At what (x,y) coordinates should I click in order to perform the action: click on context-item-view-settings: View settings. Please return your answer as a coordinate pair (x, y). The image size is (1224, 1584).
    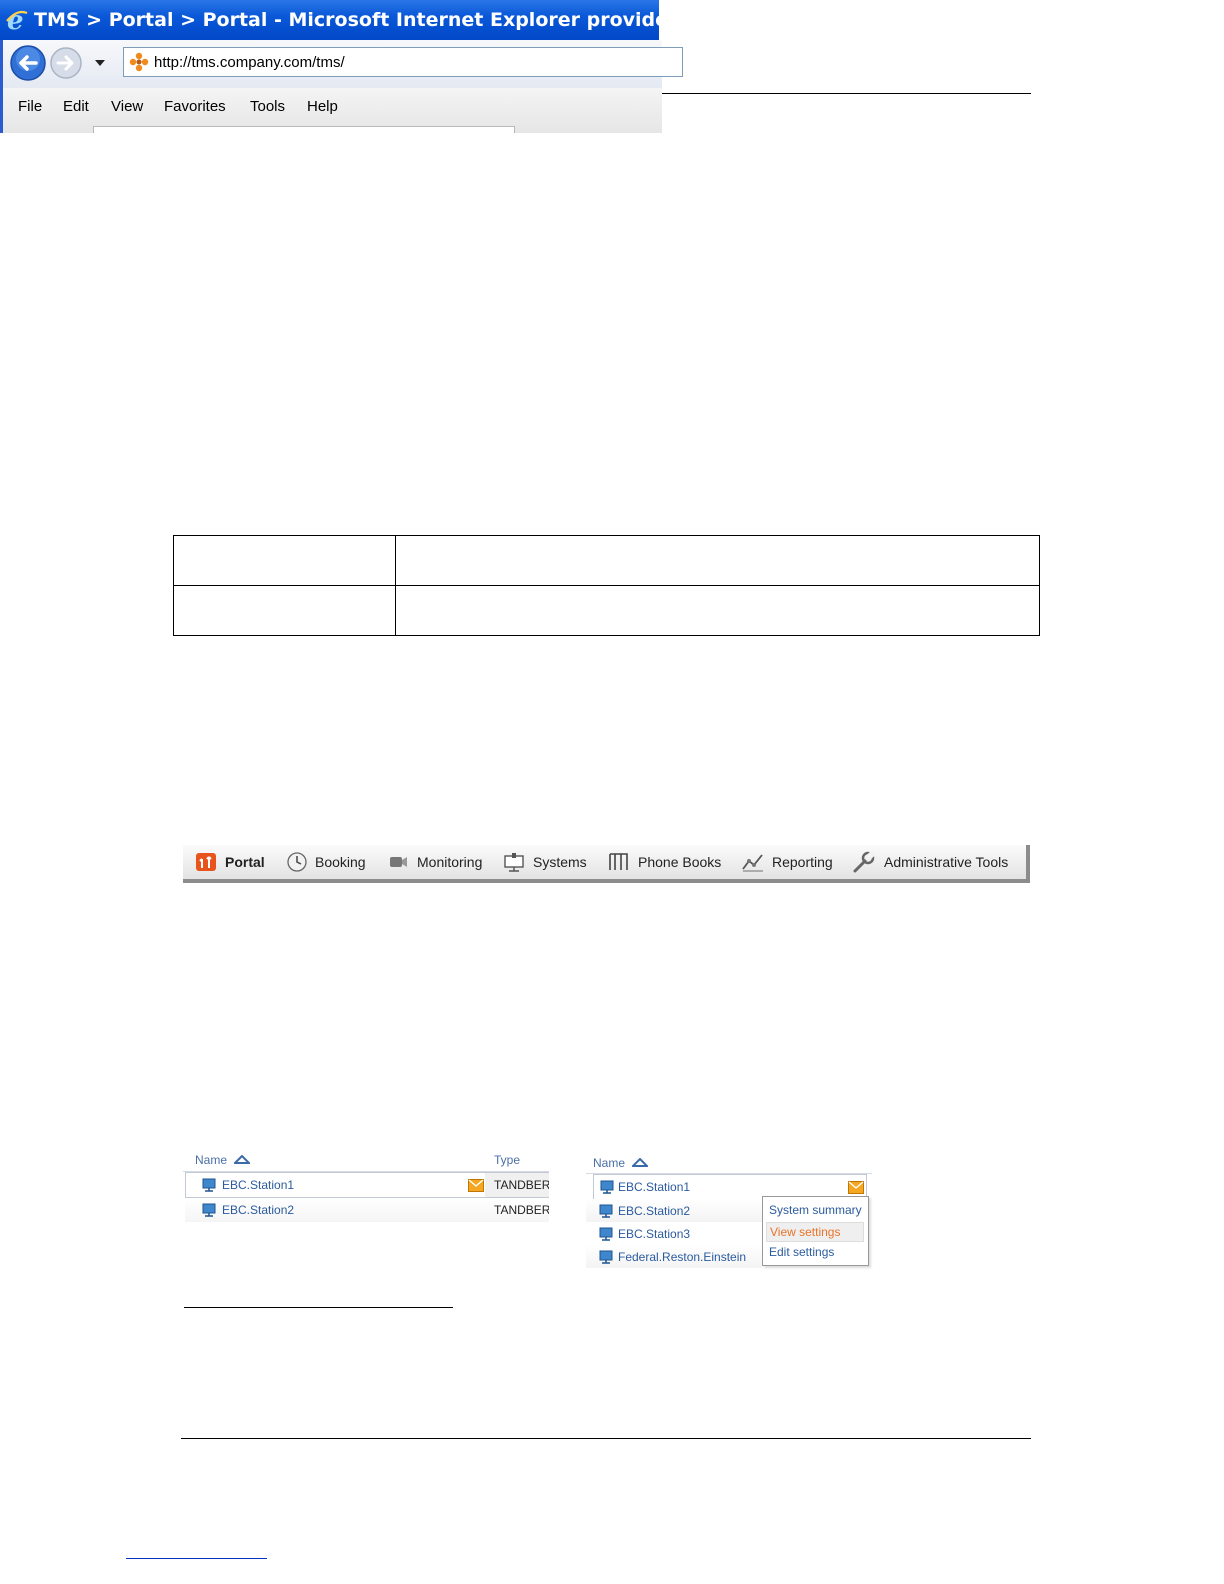
    Looking at the image, I should click on (815, 1232).